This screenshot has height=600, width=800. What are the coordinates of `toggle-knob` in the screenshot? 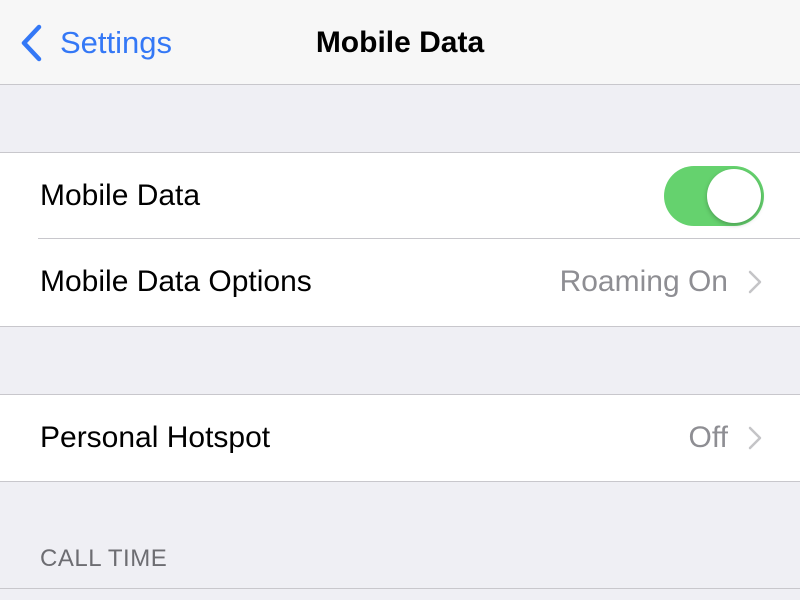 It's located at (734, 196).